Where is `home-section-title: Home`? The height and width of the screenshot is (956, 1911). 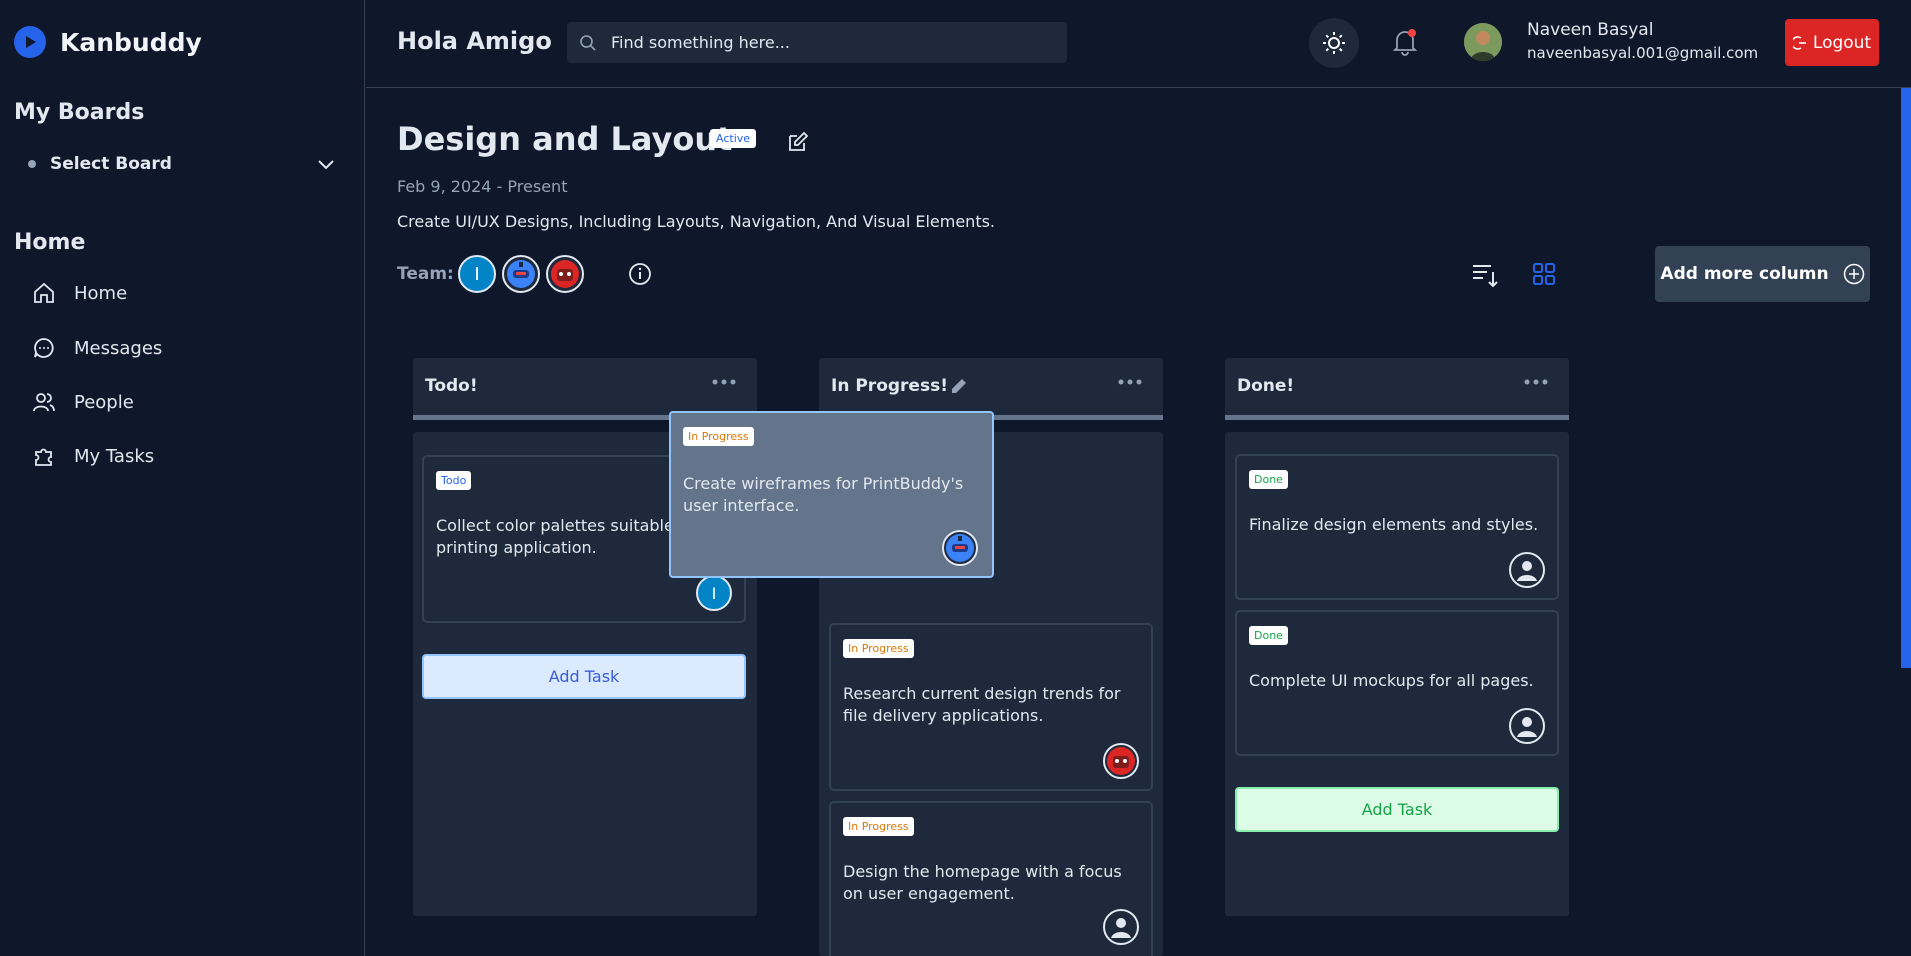
home-section-title: Home is located at coordinates (50, 242).